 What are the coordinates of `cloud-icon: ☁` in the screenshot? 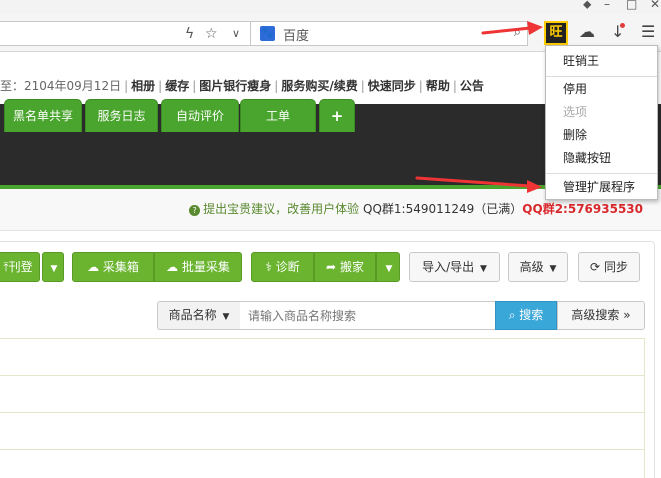 It's located at (587, 32).